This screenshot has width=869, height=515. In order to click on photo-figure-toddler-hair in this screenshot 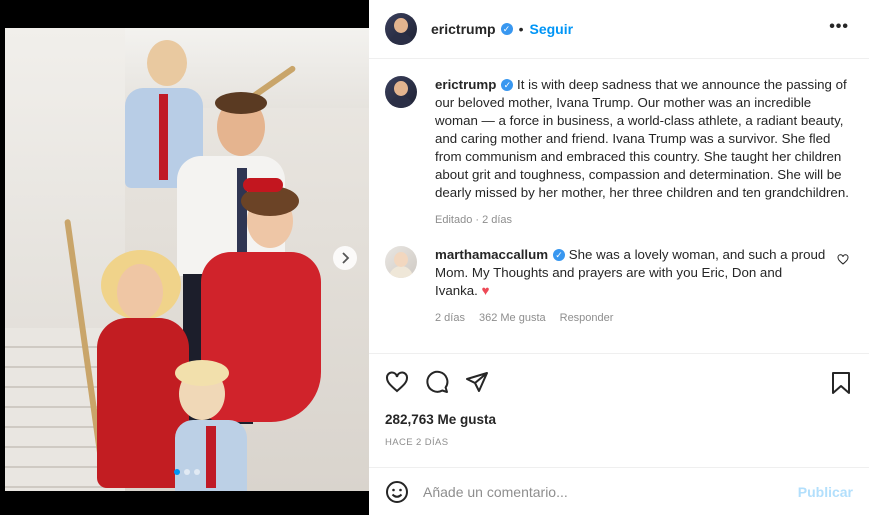, I will do `click(202, 373)`.